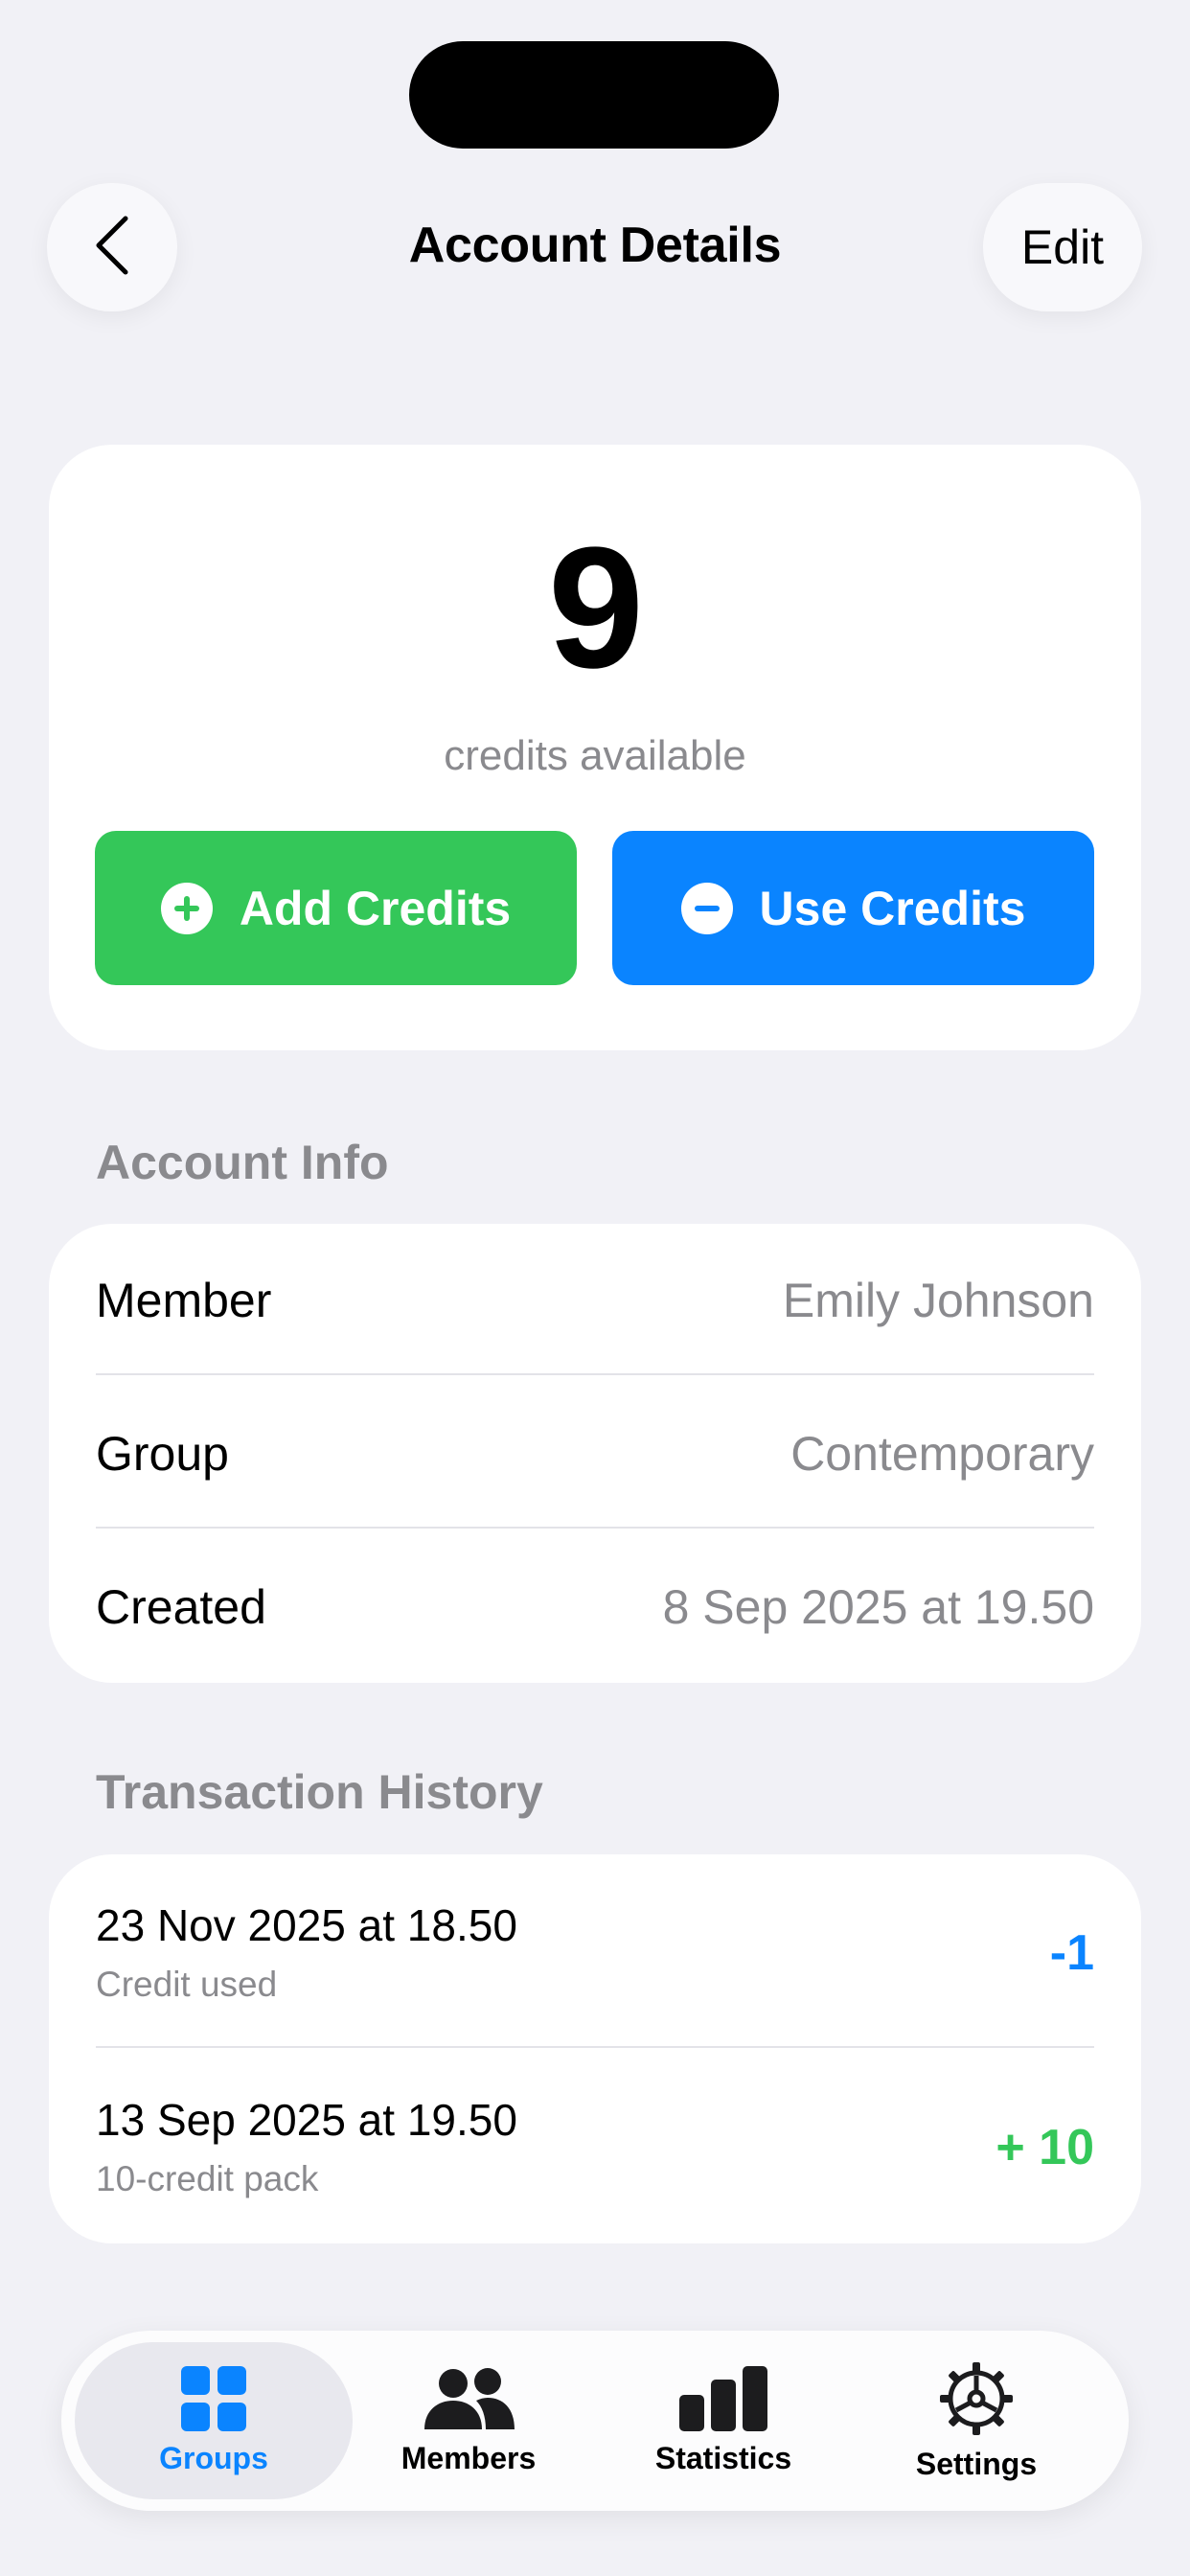 The image size is (1190, 2576). I want to click on info-value: 8 Sep 2025 at 19.50, so click(878, 1607).